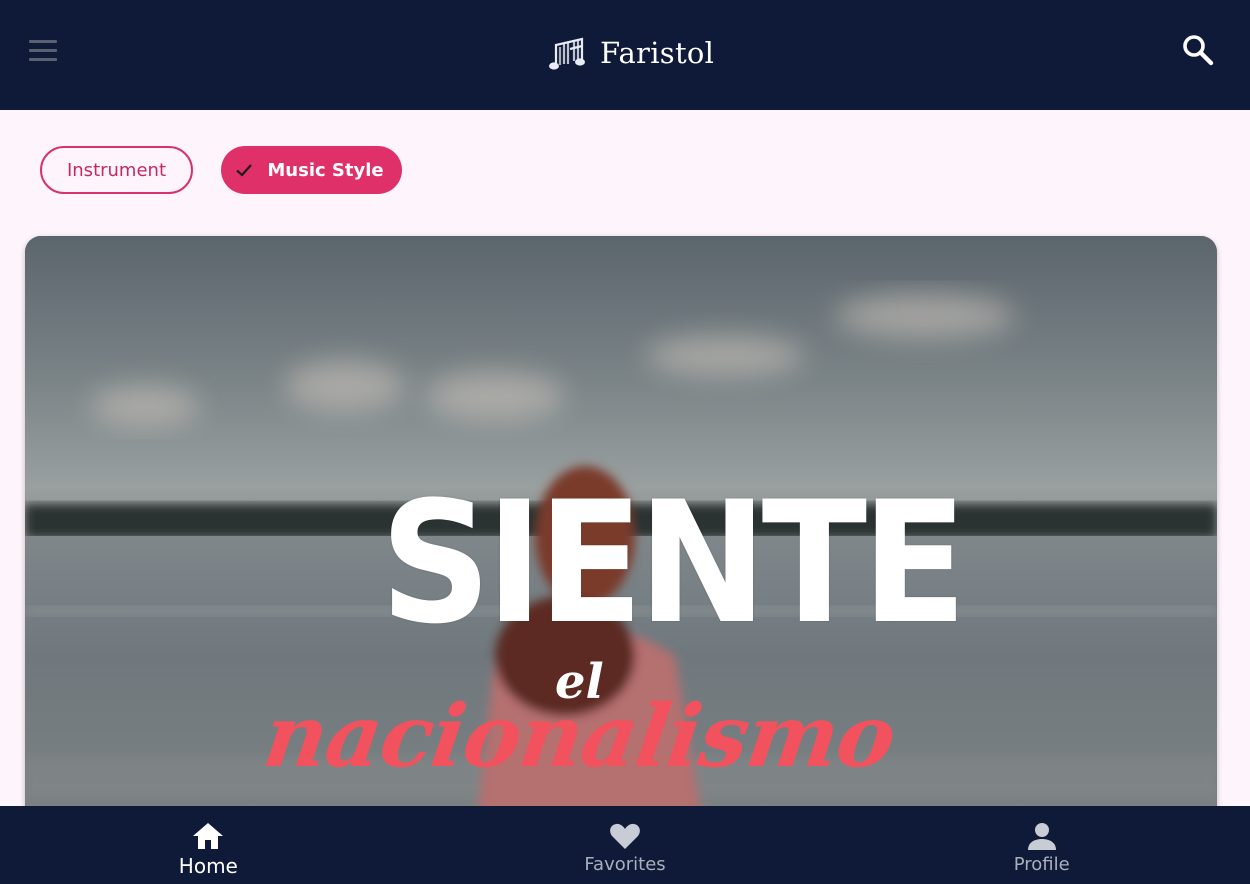  What do you see at coordinates (657, 53) in the screenshot?
I see `app-title: Faristol` at bounding box center [657, 53].